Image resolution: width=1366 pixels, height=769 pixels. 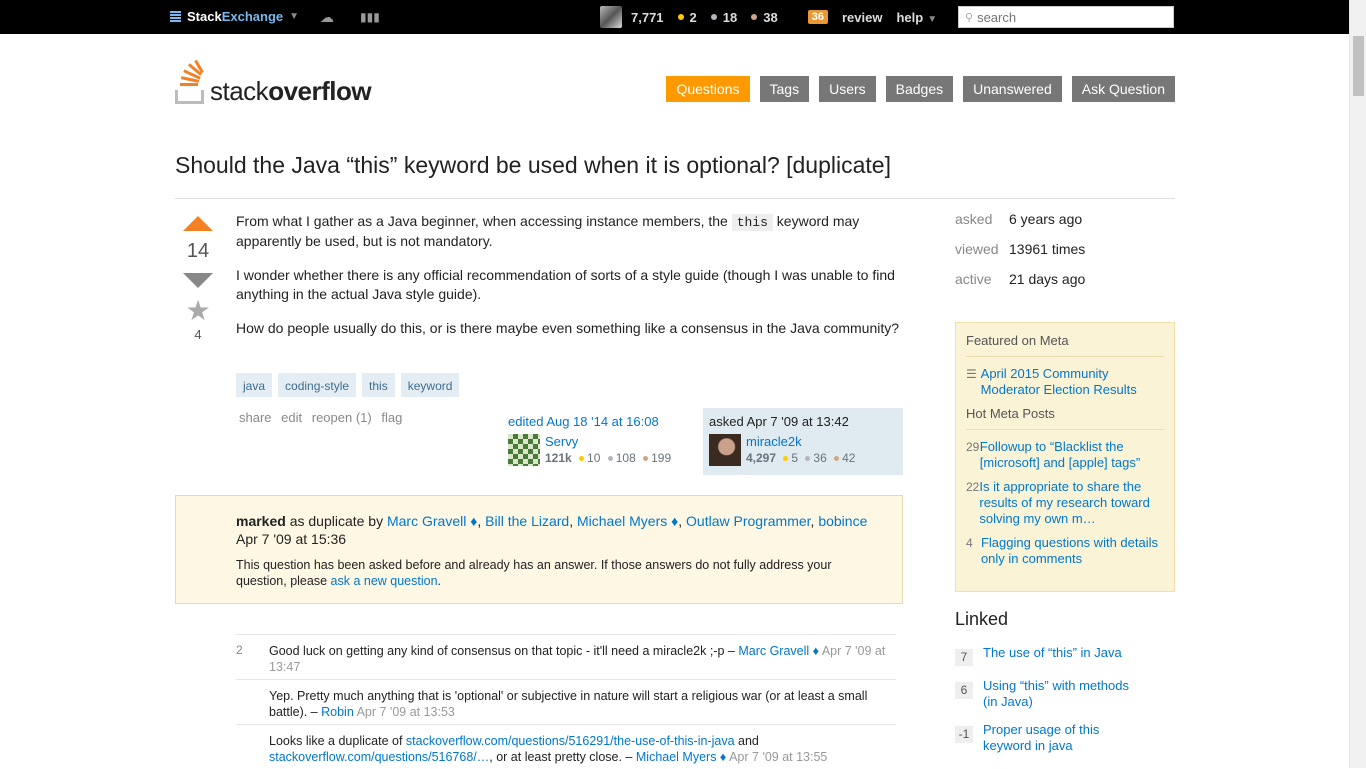 I want to click on featured-heading: Featured on Meta, so click(x=1065, y=345).